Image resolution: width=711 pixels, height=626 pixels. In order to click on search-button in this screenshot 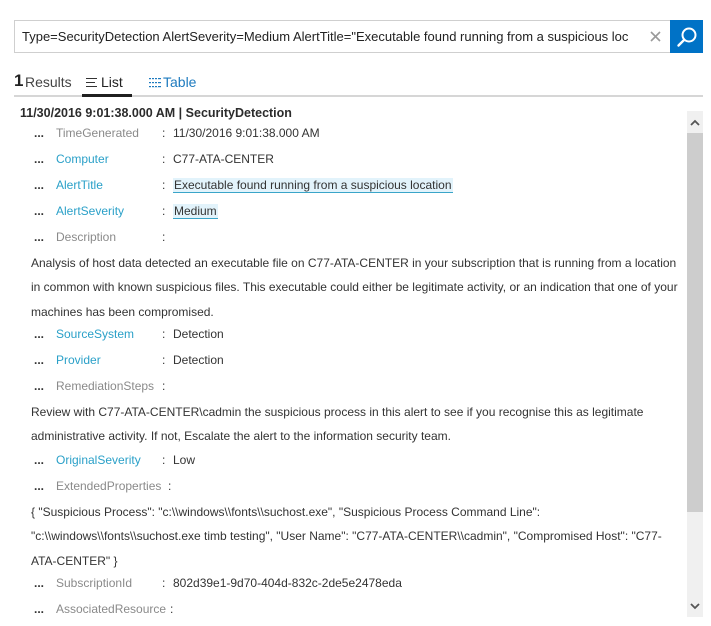, I will do `click(686, 36)`.